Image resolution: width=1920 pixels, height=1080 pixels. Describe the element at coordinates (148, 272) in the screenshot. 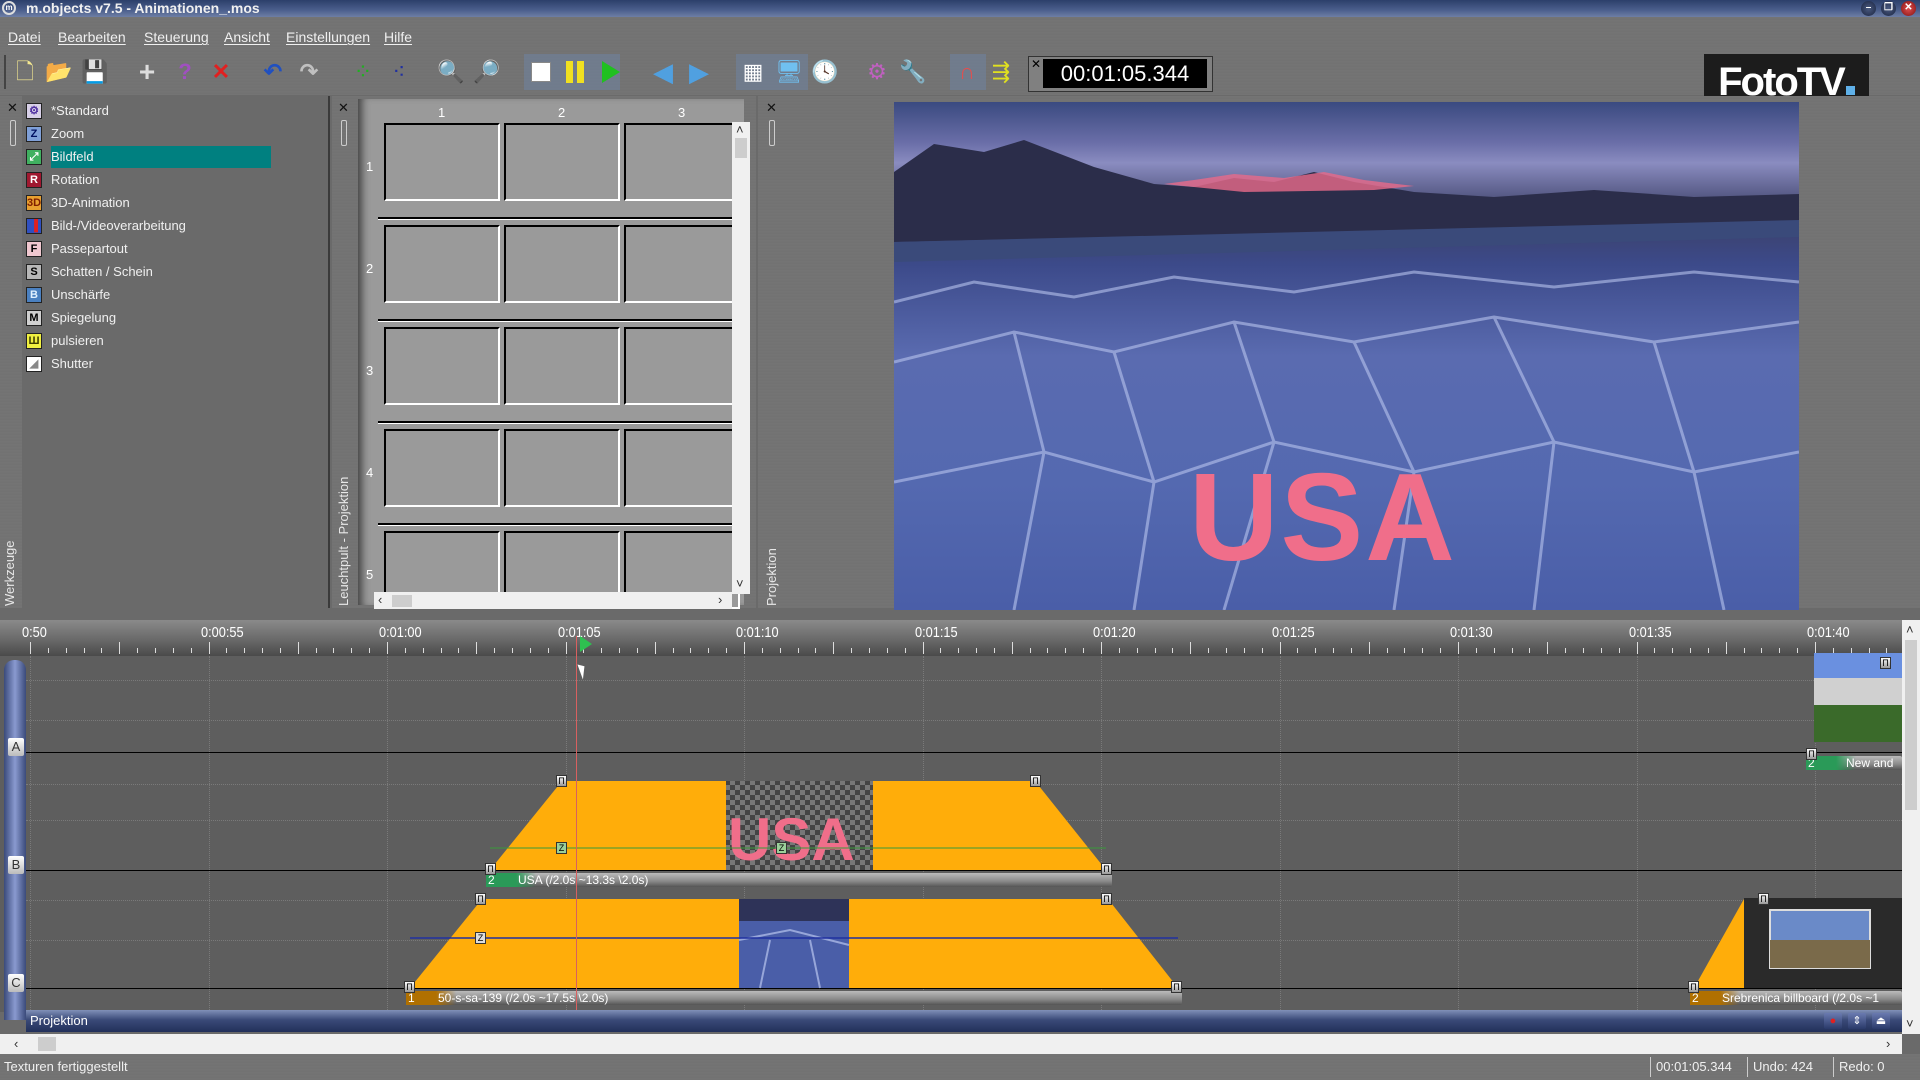

I see `tool-item: S Schatten / Schein` at that location.